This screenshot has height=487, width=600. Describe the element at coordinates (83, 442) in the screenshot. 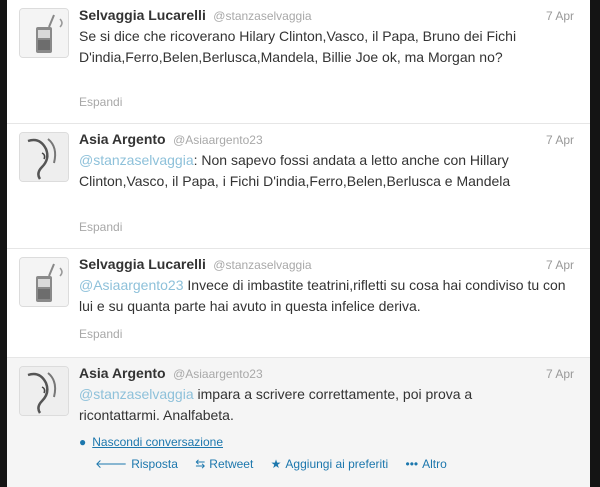

I see `speech-bubble-icon: ●` at that location.